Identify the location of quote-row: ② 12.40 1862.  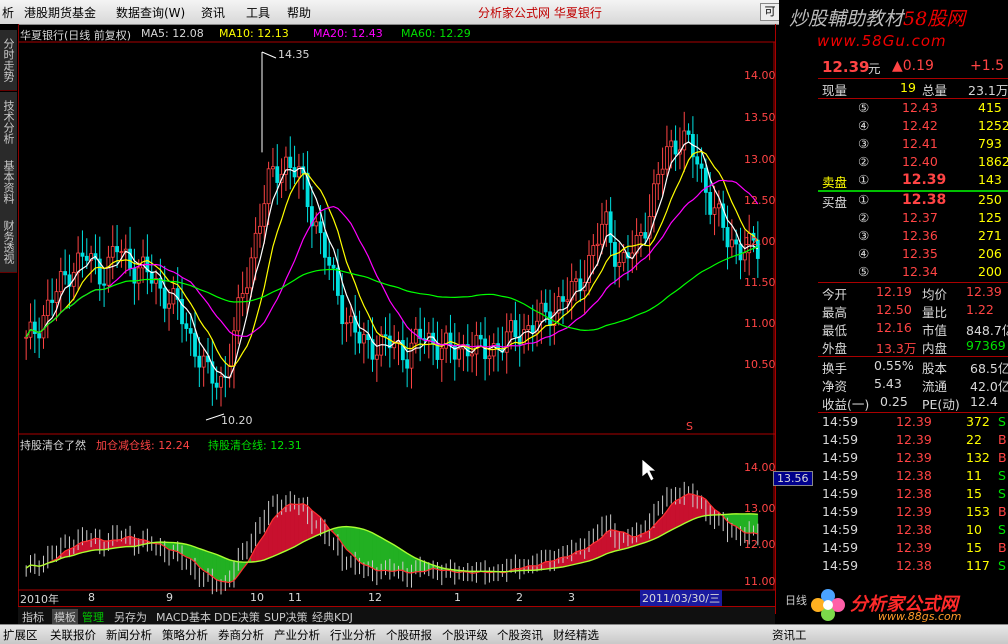
(913, 163).